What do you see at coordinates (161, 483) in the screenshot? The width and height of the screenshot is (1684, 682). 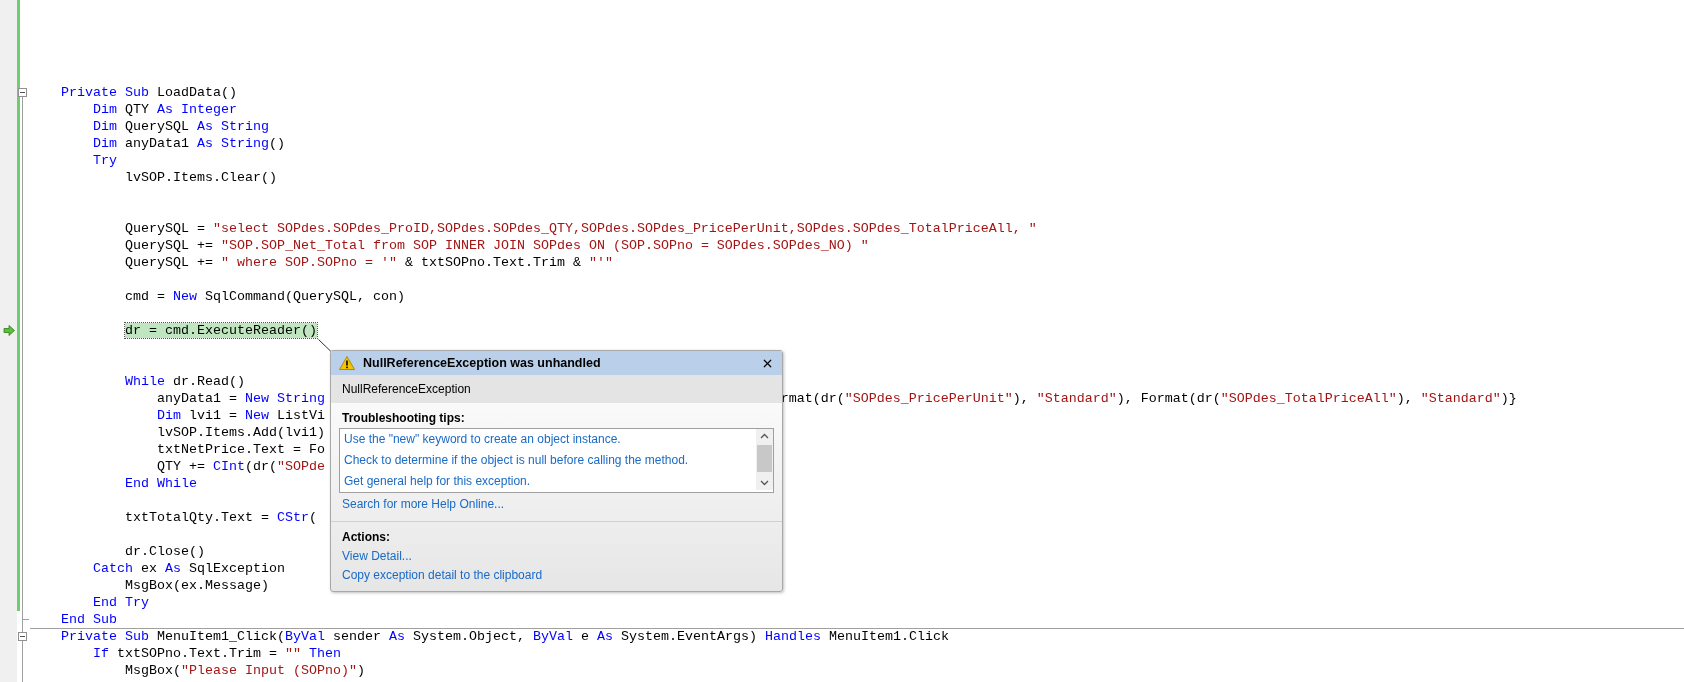 I see `code-line: End While` at bounding box center [161, 483].